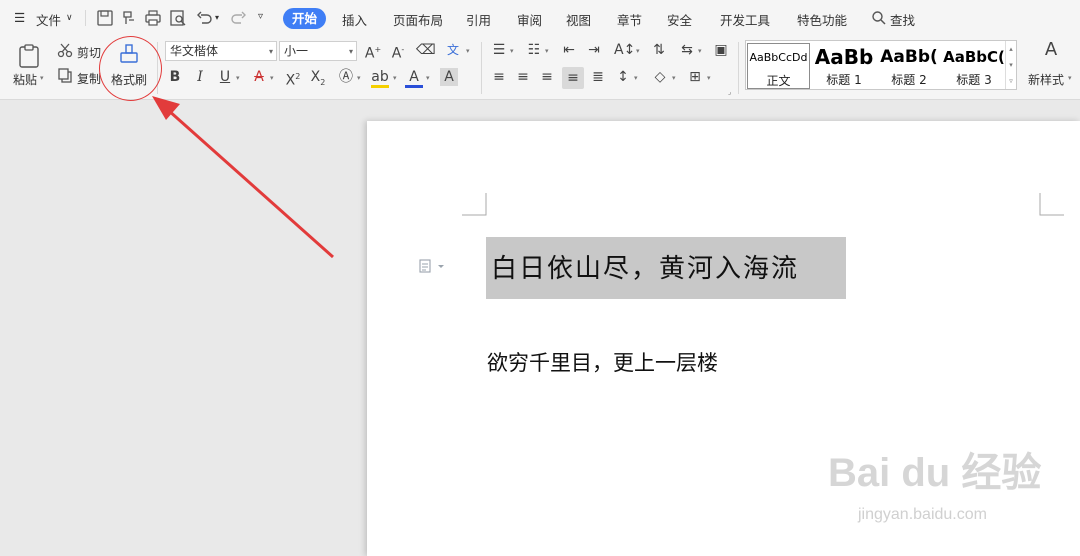 The height and width of the screenshot is (556, 1080). I want to click on watermark-logo: Bai du 经验, so click(935, 473).